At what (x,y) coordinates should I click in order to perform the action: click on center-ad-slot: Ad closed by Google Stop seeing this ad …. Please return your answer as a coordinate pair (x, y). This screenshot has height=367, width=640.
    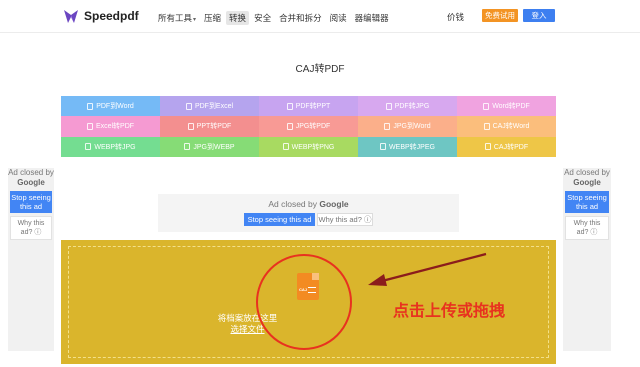
    Looking at the image, I should click on (308, 213).